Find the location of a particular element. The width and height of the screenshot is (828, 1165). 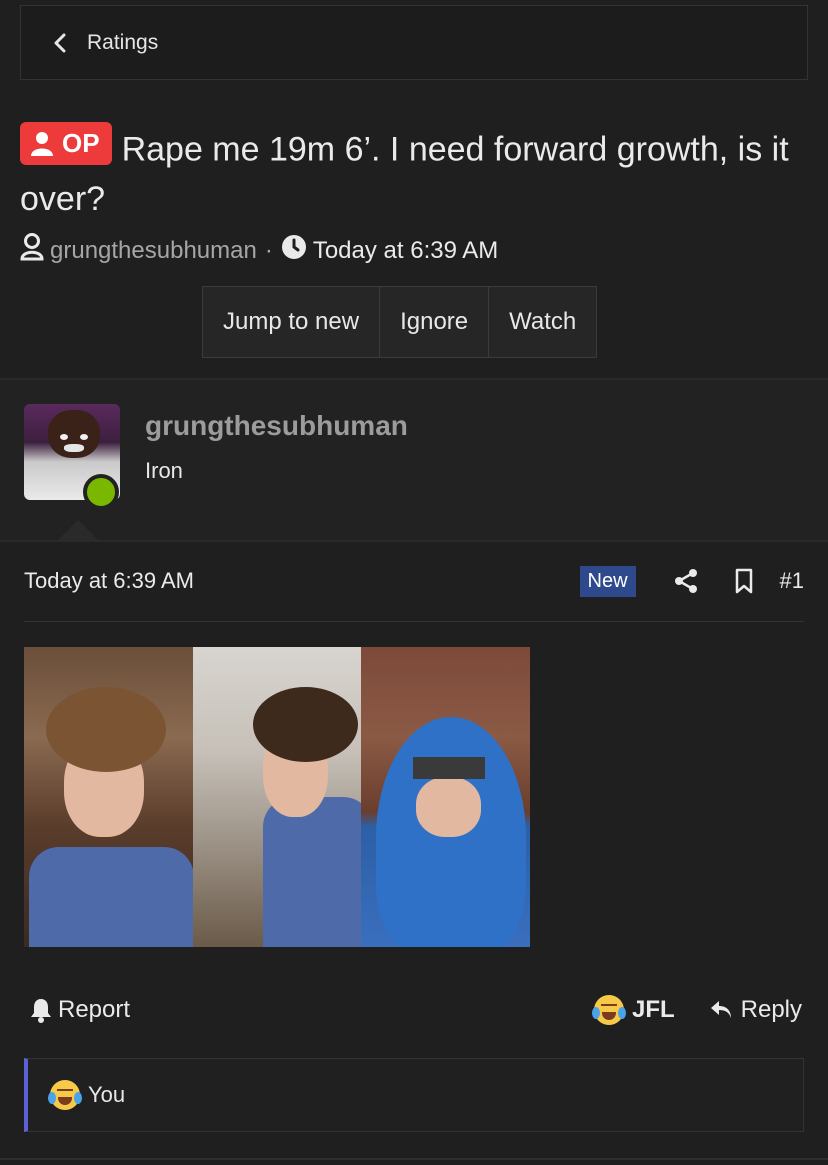

post-actions-bar: Report JFL Reply is located at coordinates (416, 1010).